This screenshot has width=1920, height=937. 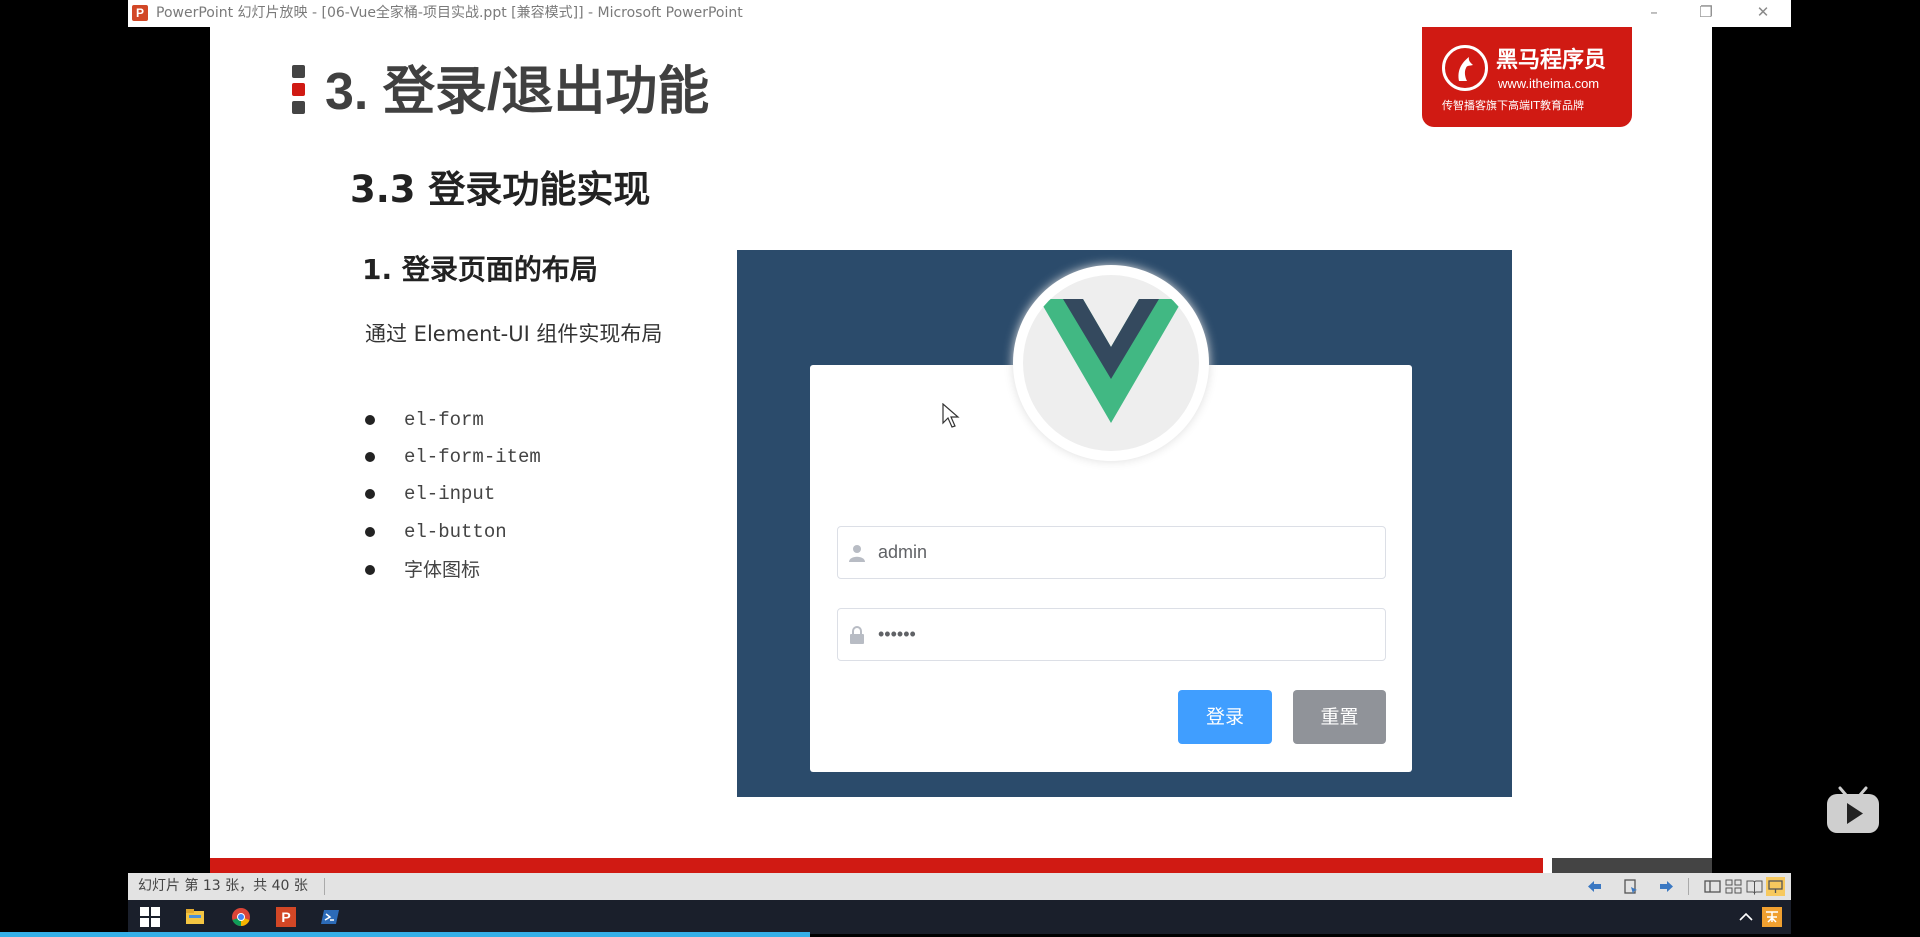 What do you see at coordinates (140, 13) in the screenshot?
I see `powerpoint-app-icon: P` at bounding box center [140, 13].